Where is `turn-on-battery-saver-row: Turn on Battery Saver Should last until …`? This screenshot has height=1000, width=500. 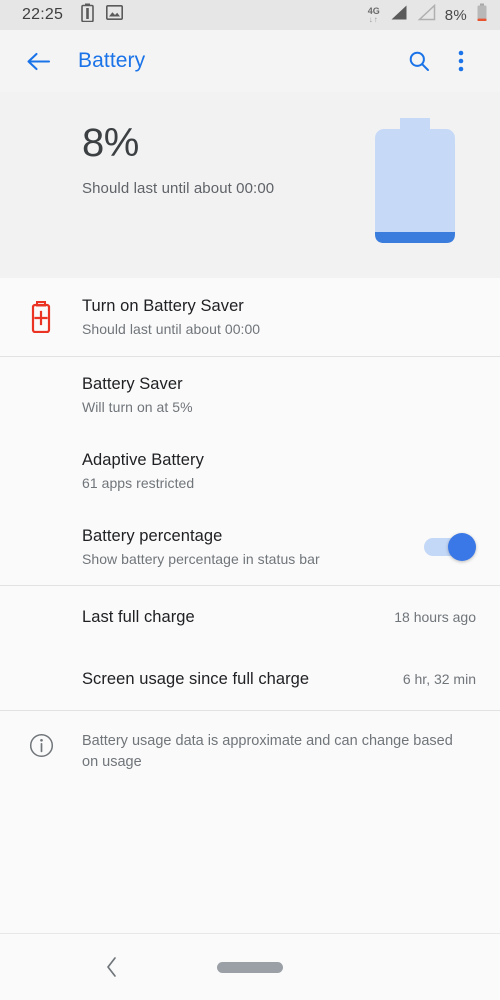
turn-on-battery-saver-row: Turn on Battery Saver Should last until … is located at coordinates (250, 317).